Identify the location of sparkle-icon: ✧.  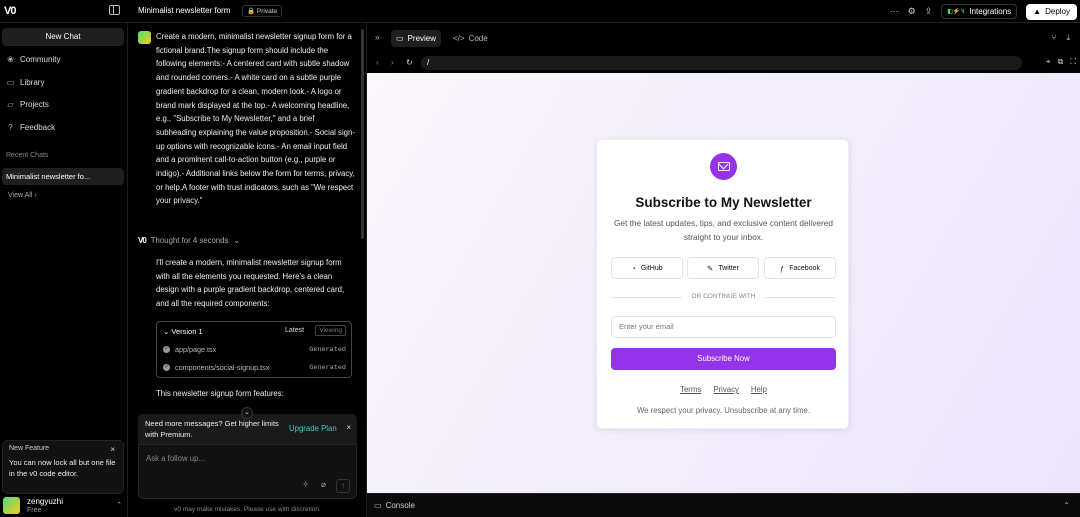
(305, 484).